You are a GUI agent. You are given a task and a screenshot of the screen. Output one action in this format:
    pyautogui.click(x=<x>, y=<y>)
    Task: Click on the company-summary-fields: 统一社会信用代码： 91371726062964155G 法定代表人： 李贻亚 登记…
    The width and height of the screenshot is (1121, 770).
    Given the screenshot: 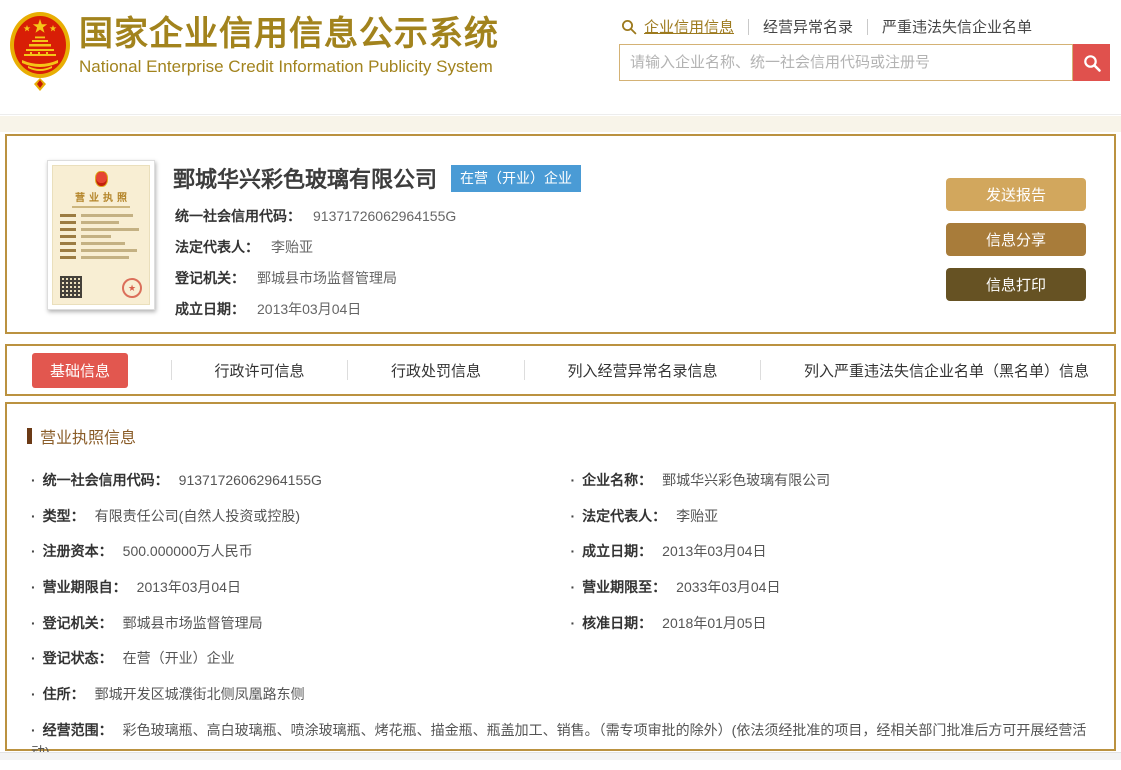 What is the action you would take?
    pyautogui.click(x=559, y=262)
    